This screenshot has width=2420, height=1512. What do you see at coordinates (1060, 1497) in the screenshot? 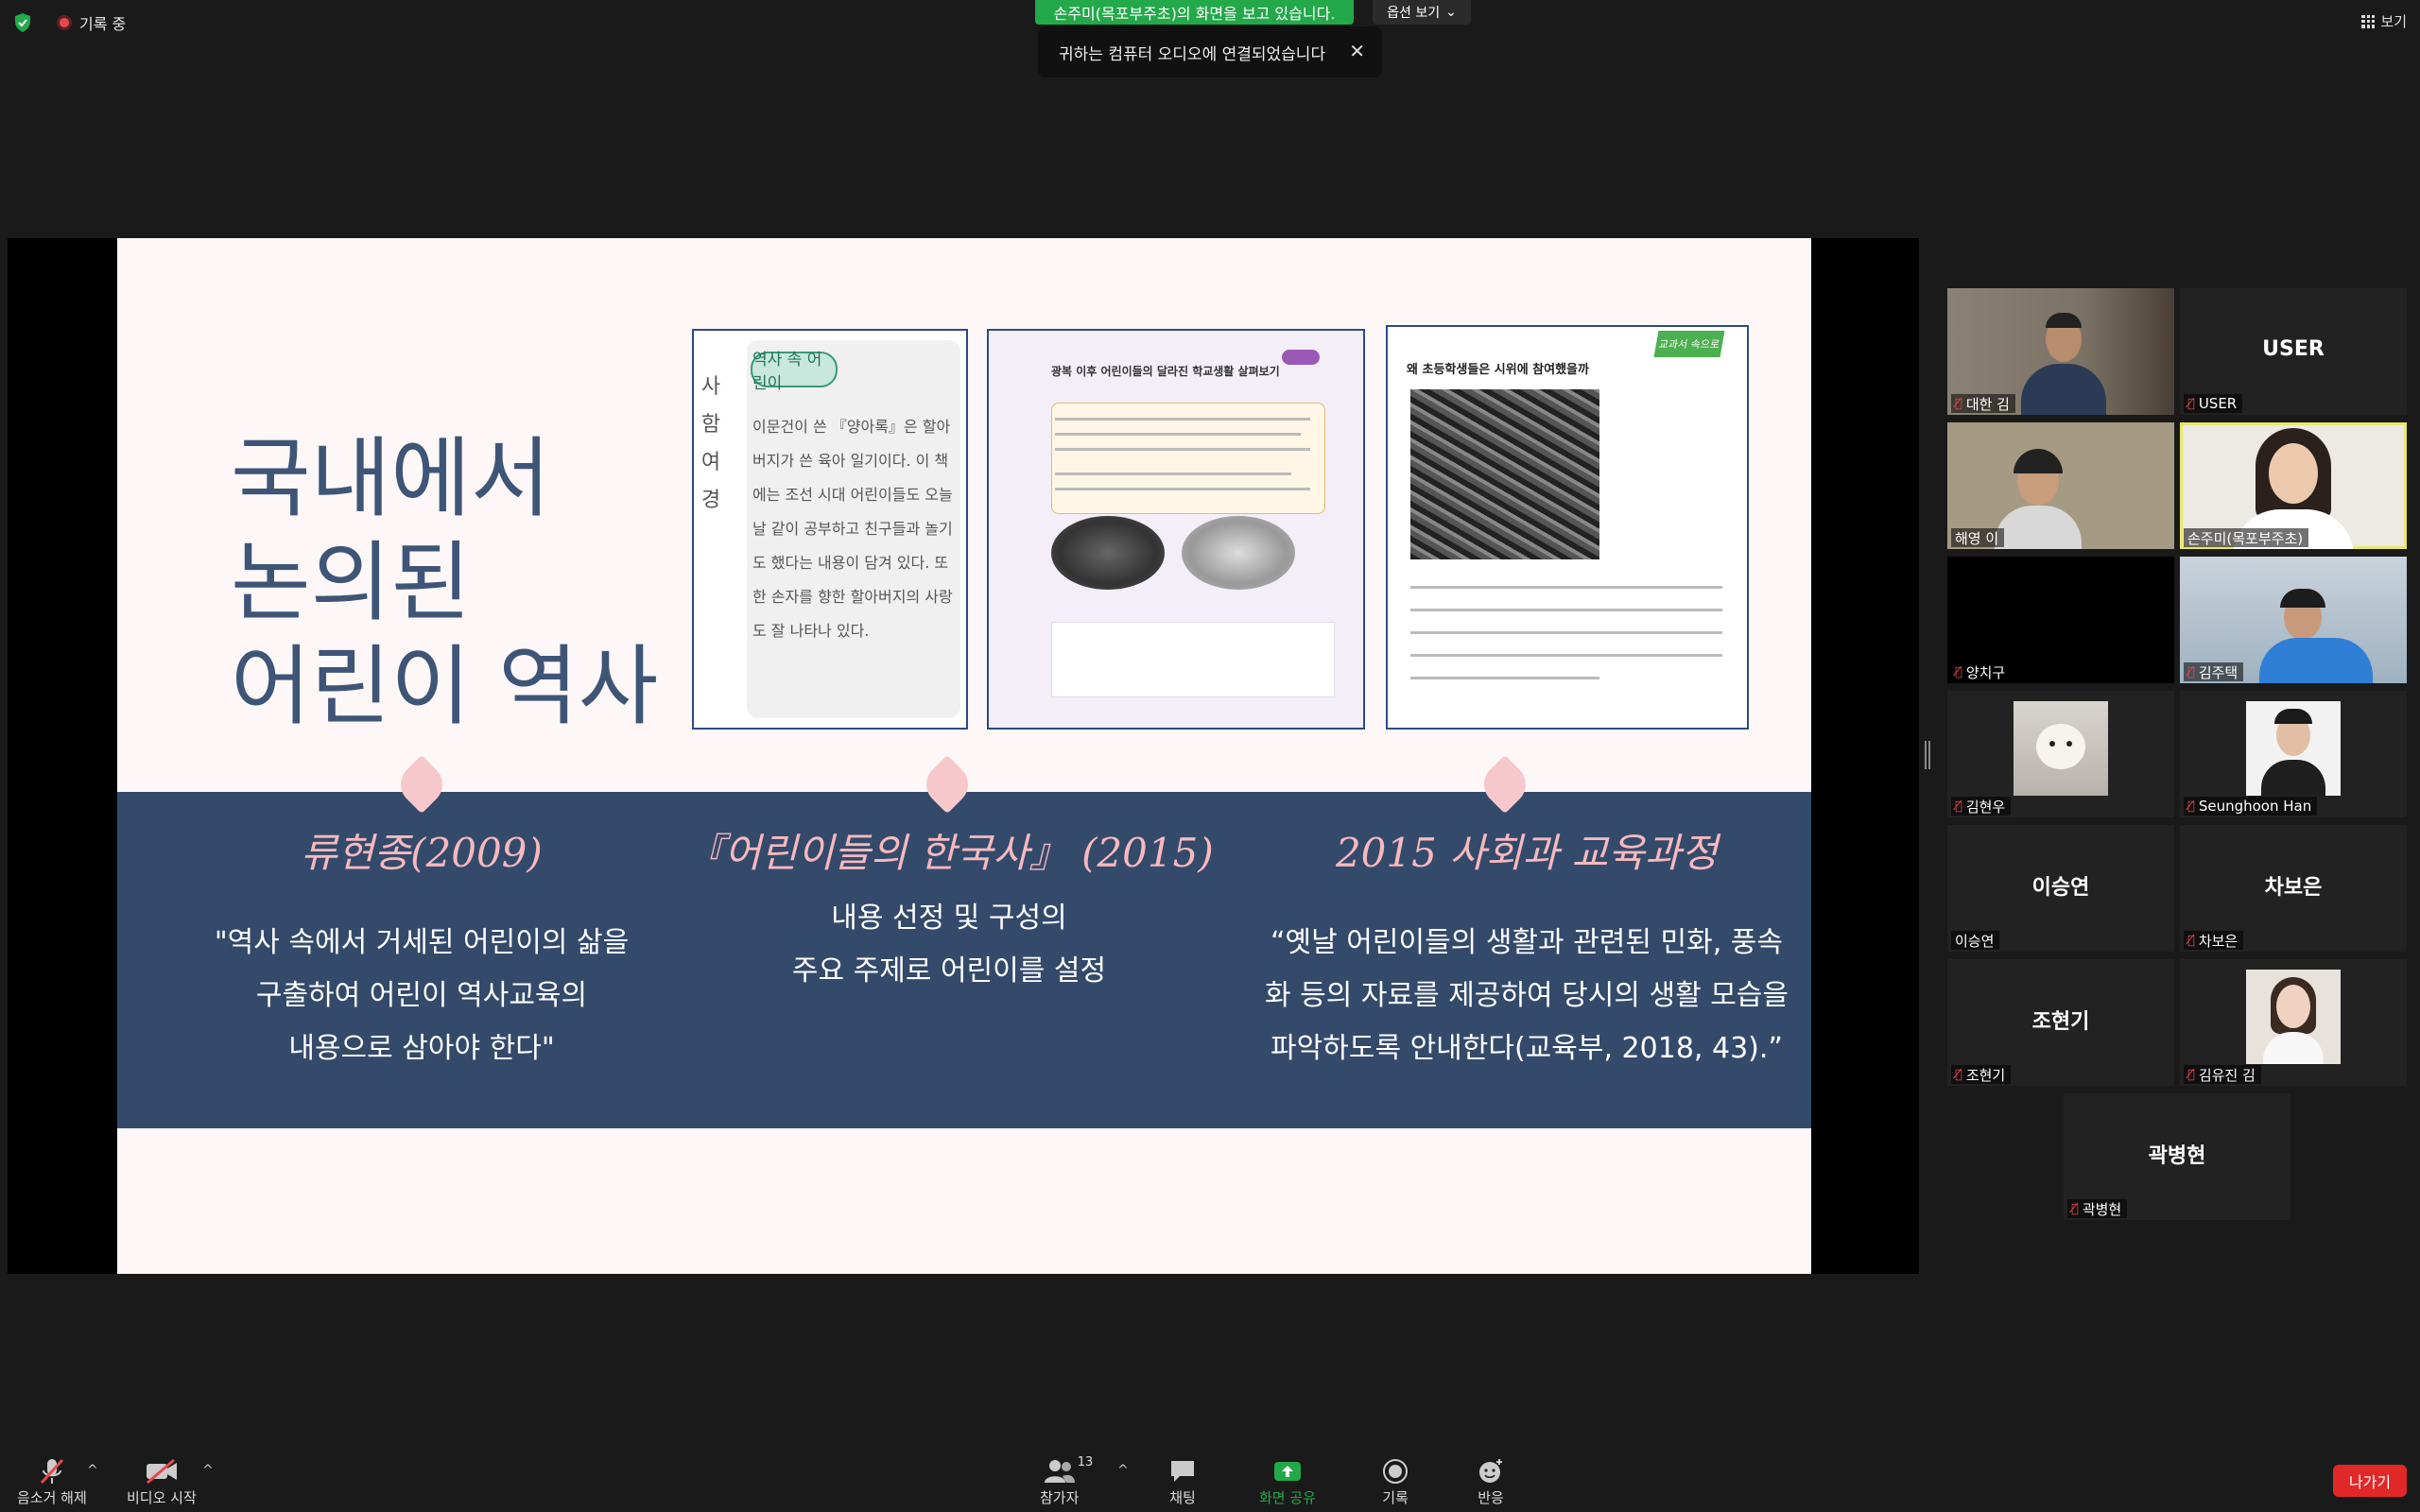
I see `participants-label: 참가자` at bounding box center [1060, 1497].